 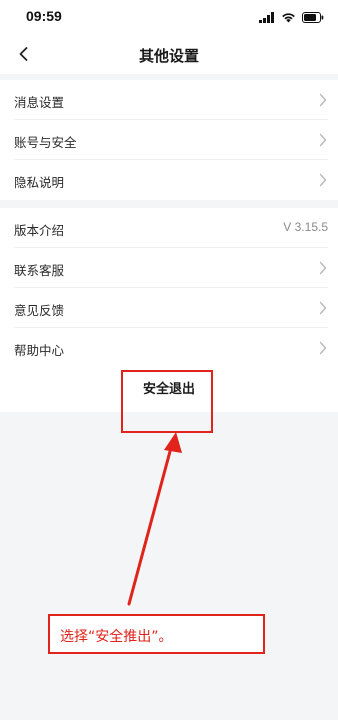 I want to click on callout-text: 选择“安全推出”。, so click(x=116, y=637).